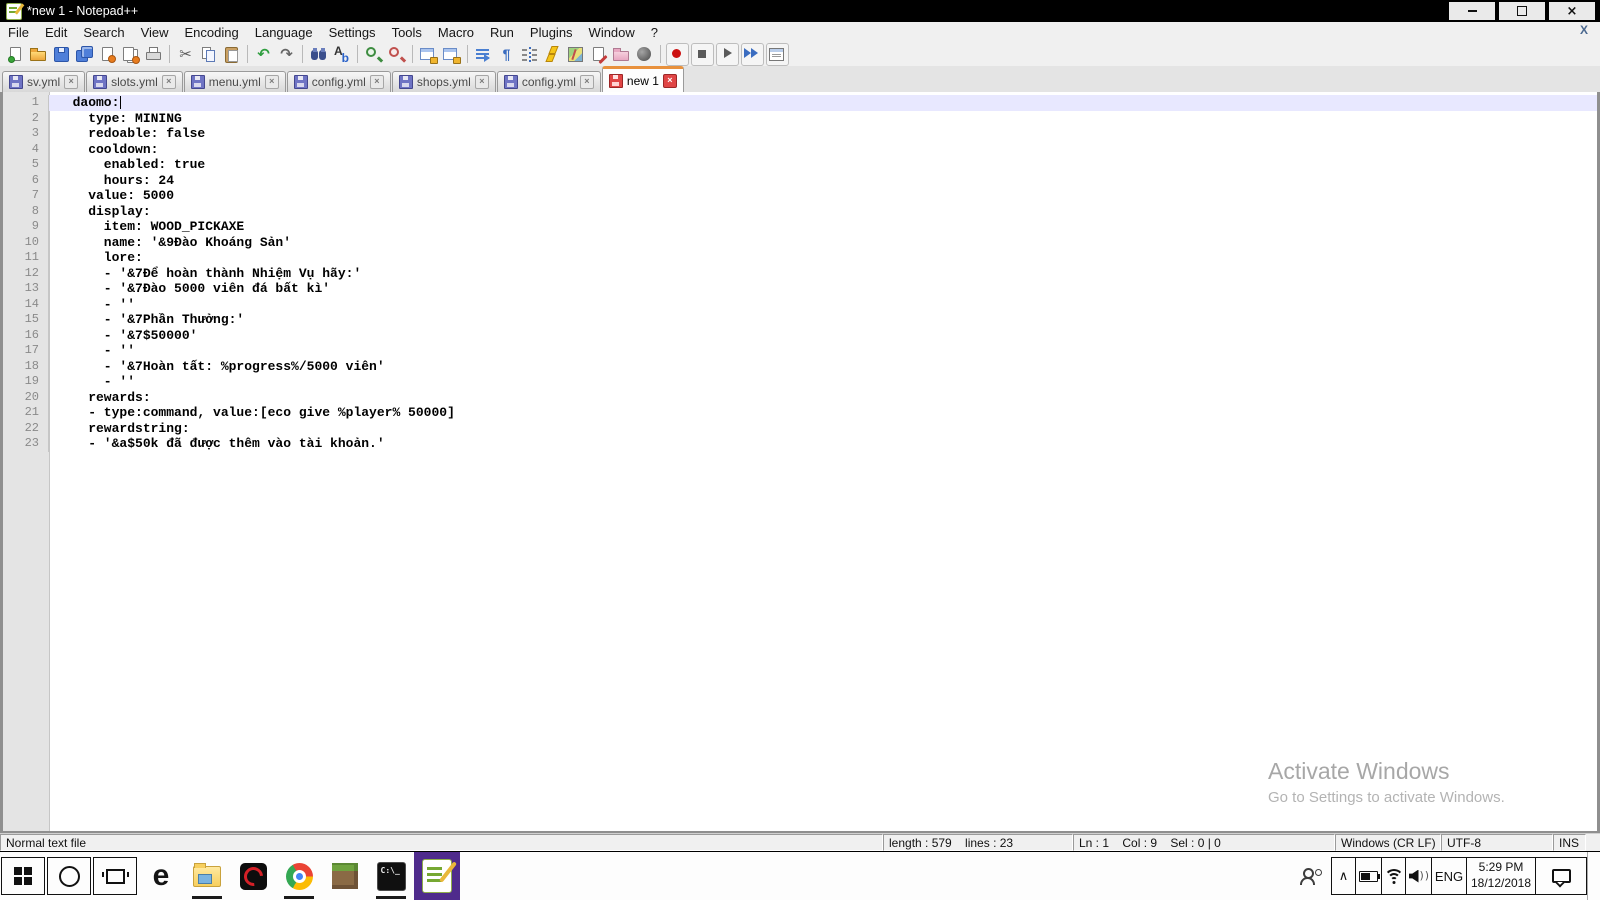 This screenshot has width=1600, height=900. Describe the element at coordinates (396, 54) in the screenshot. I see `zoom-out-icon` at that location.